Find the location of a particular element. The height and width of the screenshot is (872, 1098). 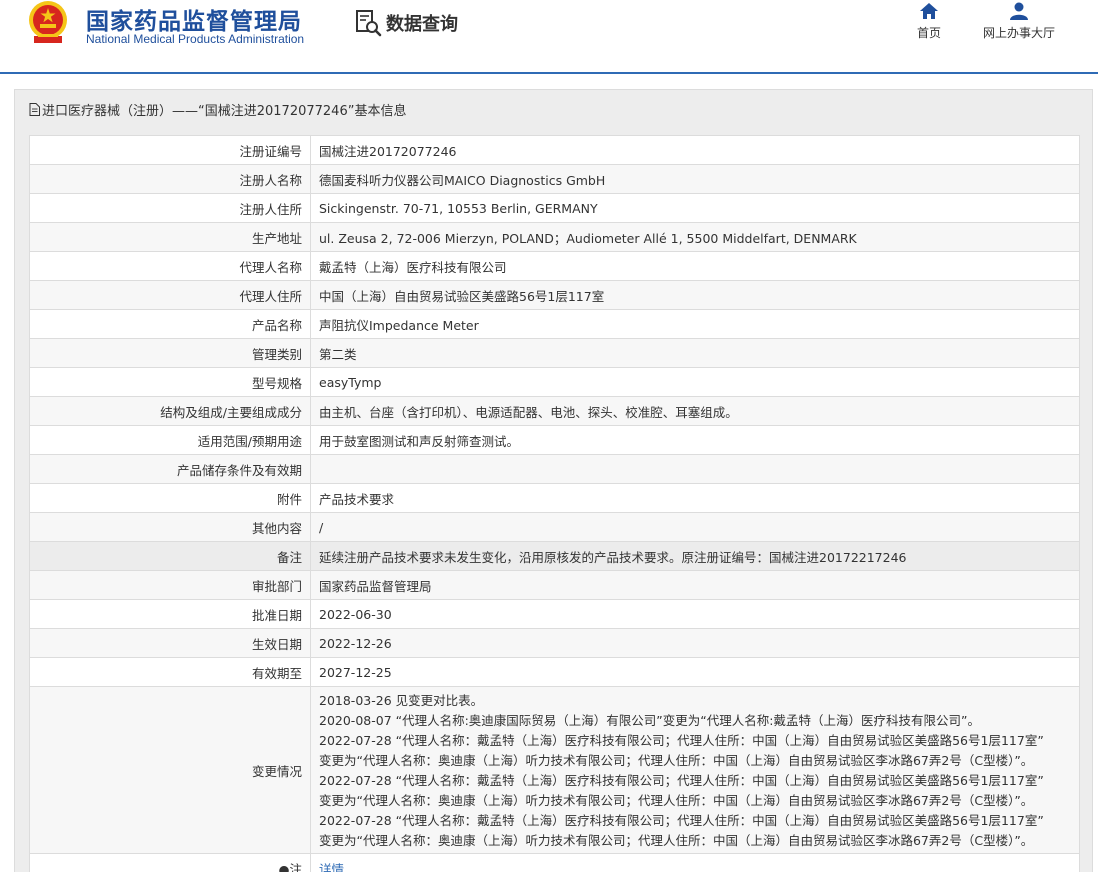

field-value: 2022-12-26 is located at coordinates (695, 643).